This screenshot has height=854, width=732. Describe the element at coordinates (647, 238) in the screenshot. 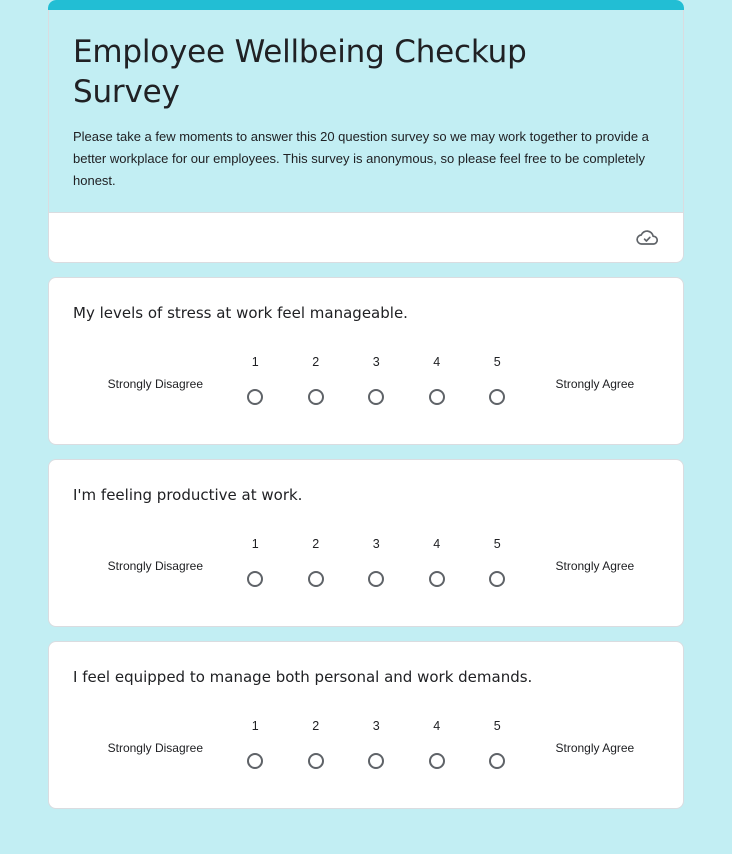

I see `cloud-done-icon` at that location.